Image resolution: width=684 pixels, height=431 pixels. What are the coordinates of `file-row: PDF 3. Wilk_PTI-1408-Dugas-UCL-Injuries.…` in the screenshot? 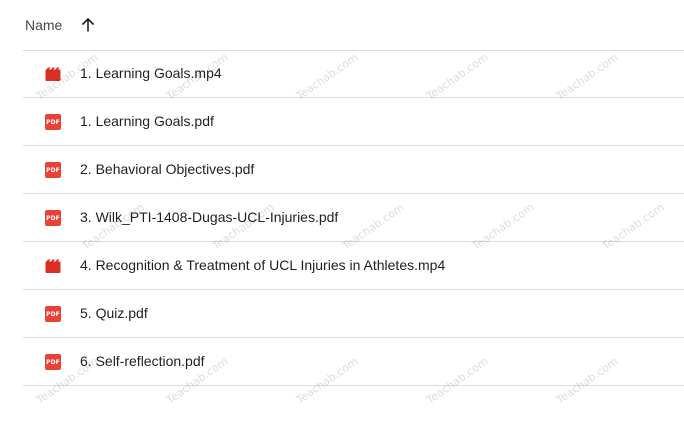 It's located at (353, 218).